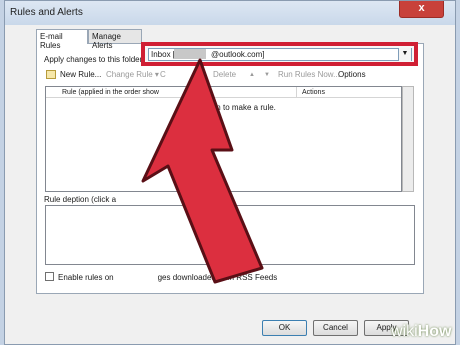 This screenshot has width=460, height=345. I want to click on column-header-actions: Actions, so click(313, 92).